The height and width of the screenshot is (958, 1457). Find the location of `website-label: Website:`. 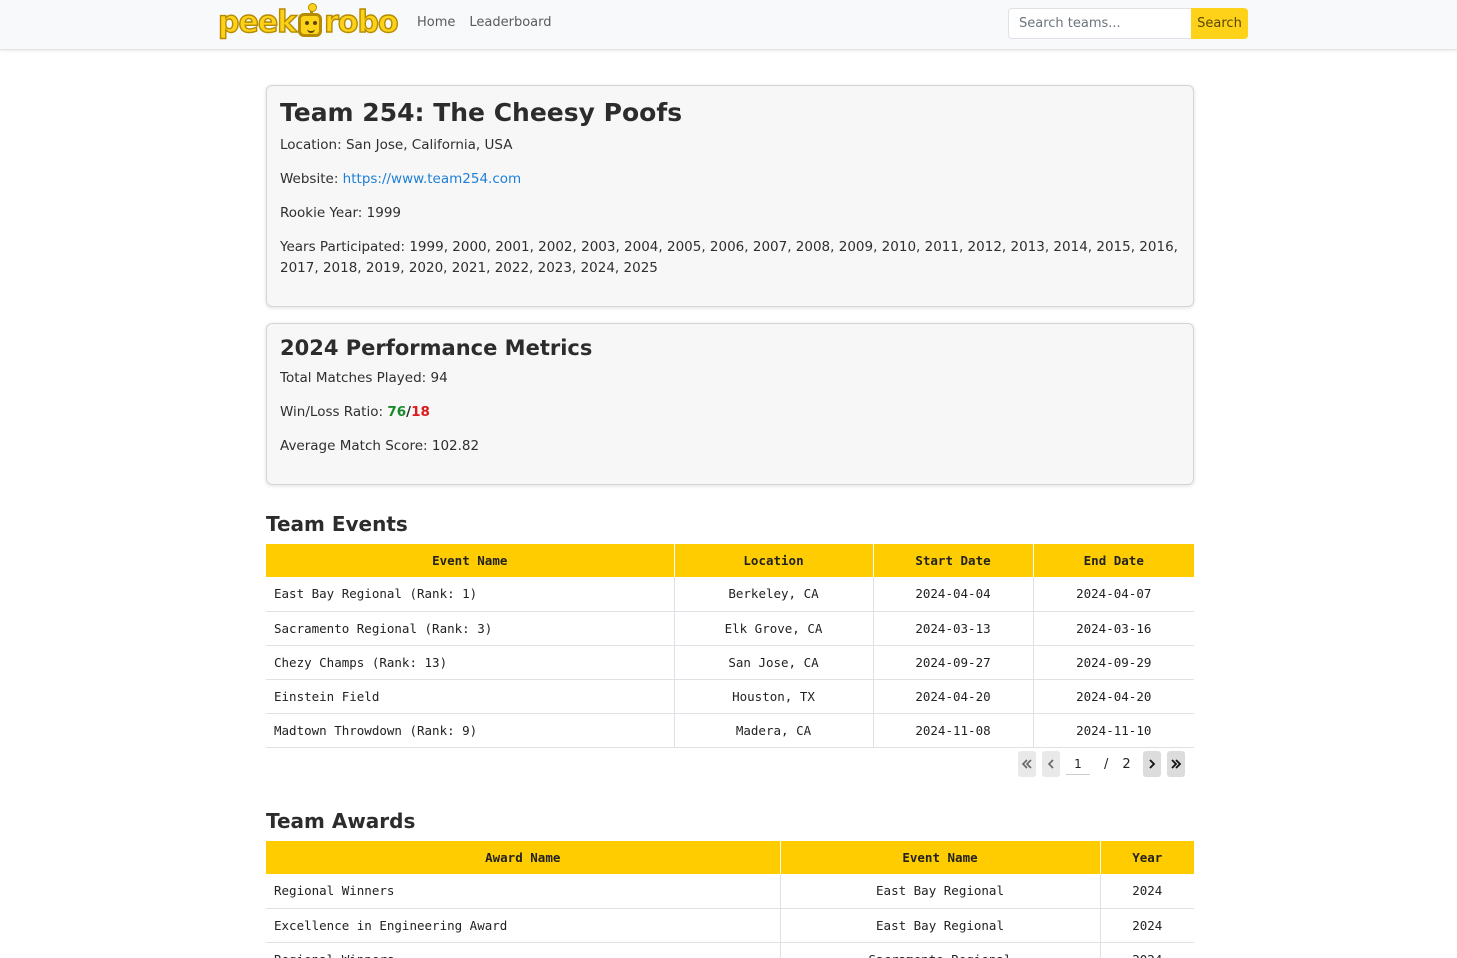

website-label: Website: is located at coordinates (309, 179).